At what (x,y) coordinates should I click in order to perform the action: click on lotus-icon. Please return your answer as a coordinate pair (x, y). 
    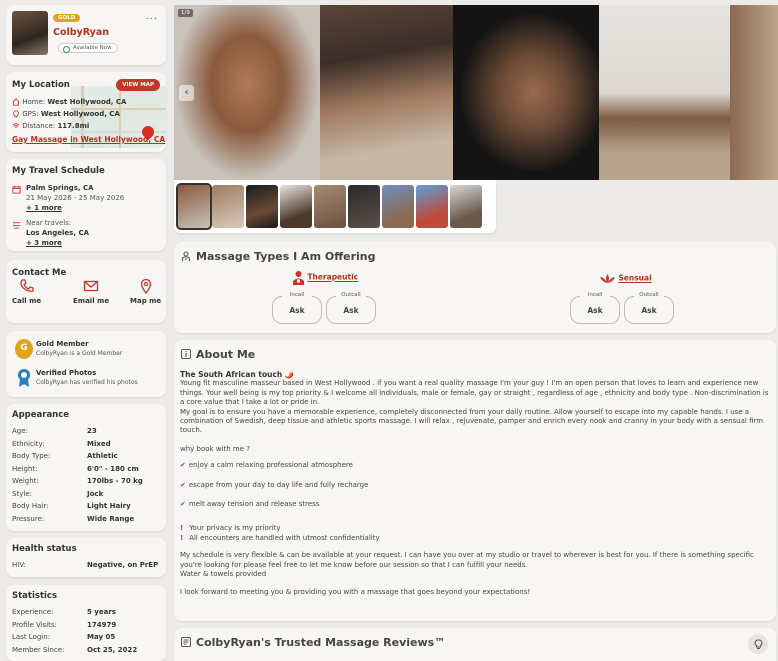
    Looking at the image, I should click on (607, 278).